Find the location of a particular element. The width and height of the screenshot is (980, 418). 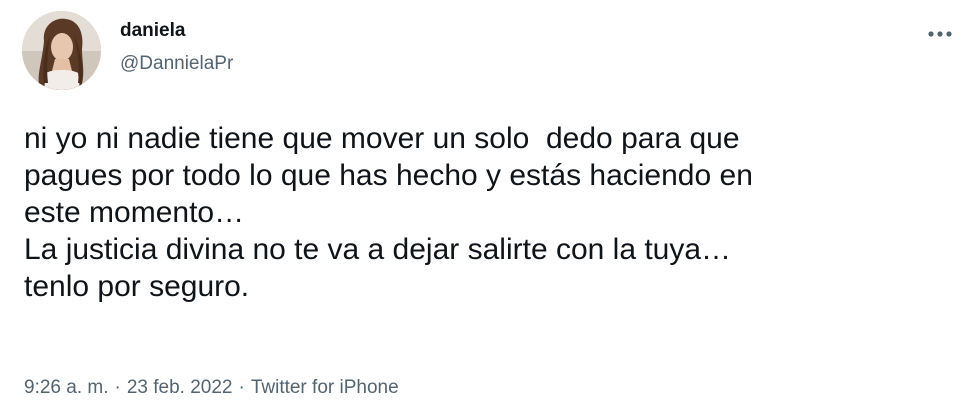

more-options-button is located at coordinates (940, 34).